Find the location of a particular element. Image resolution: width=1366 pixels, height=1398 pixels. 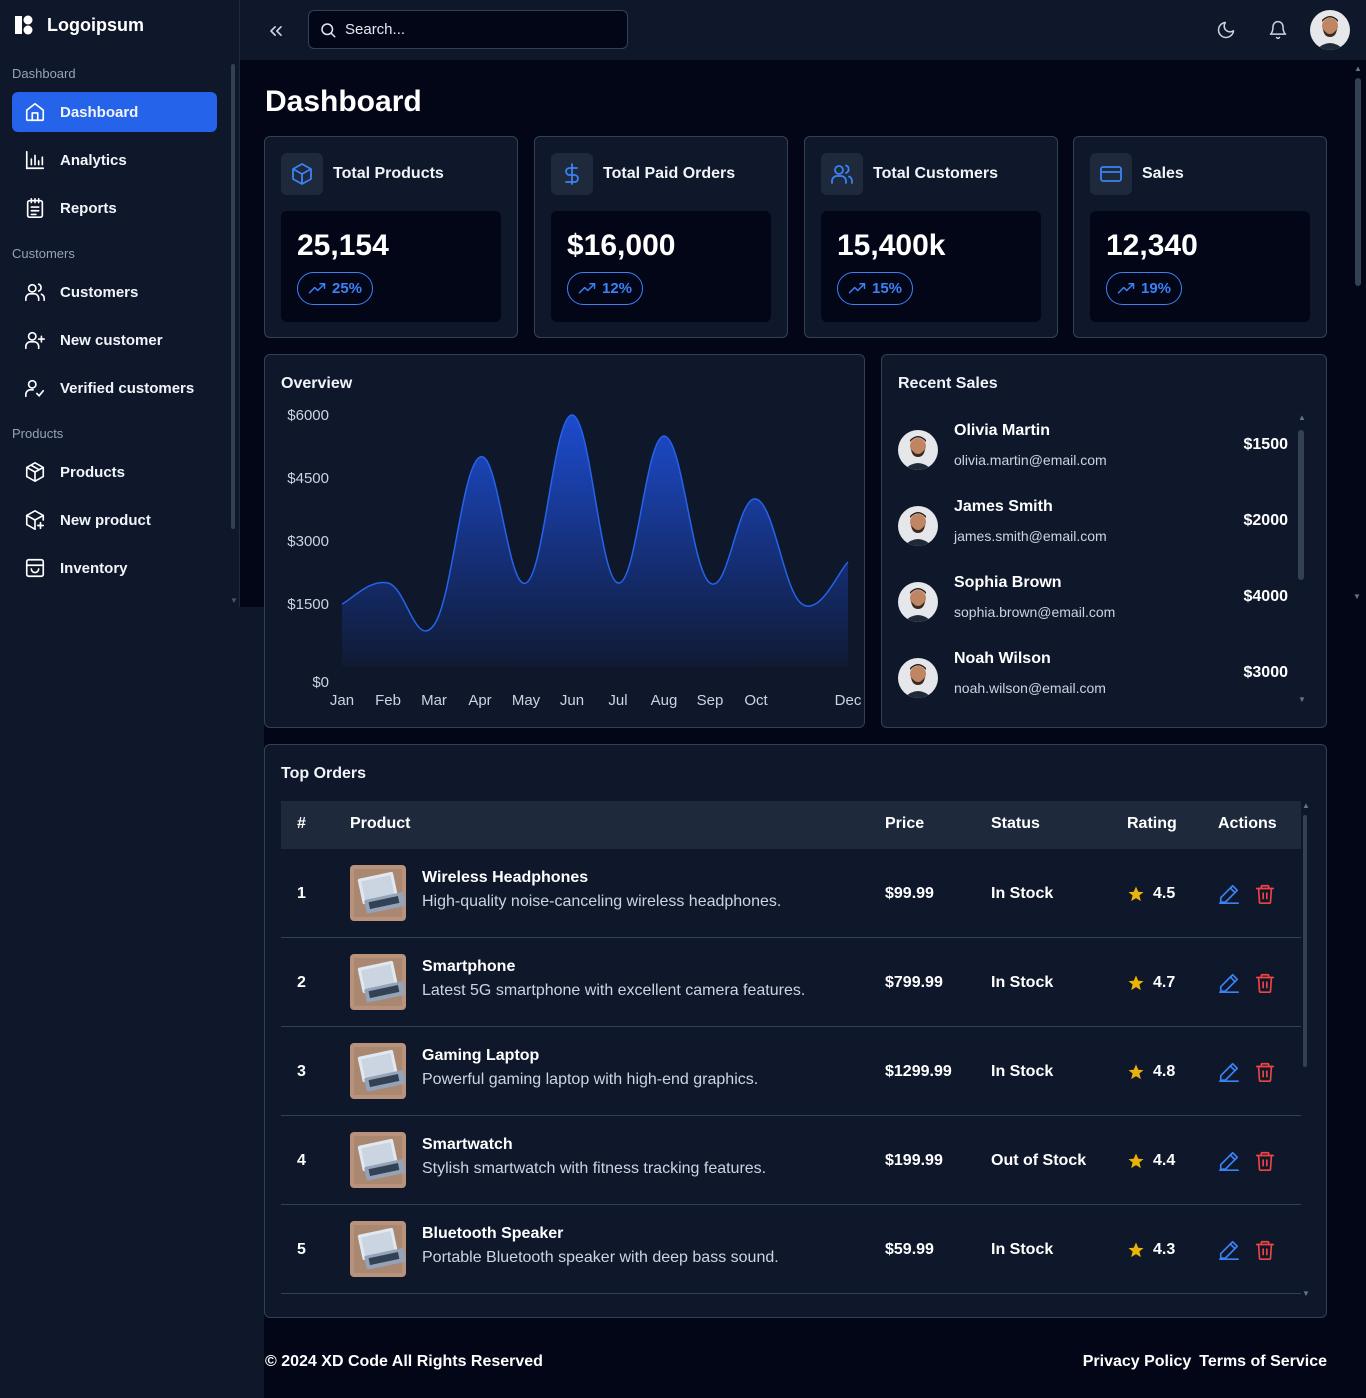

product-image is located at coordinates (378, 893).